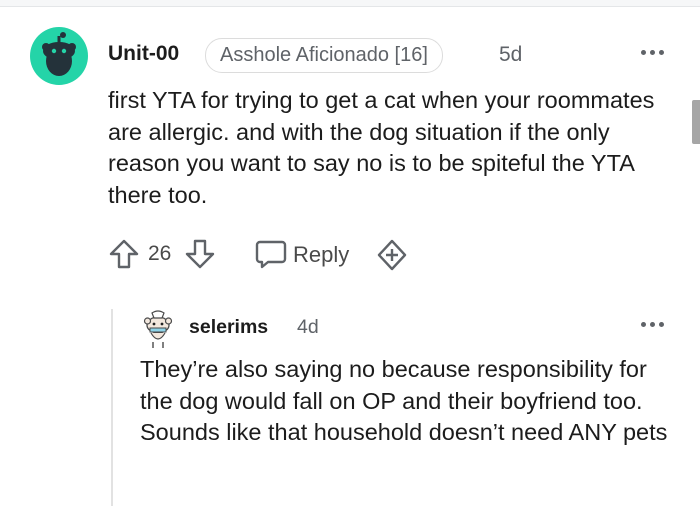 The width and height of the screenshot is (700, 506). I want to click on award-plus-icon, so click(392, 255).